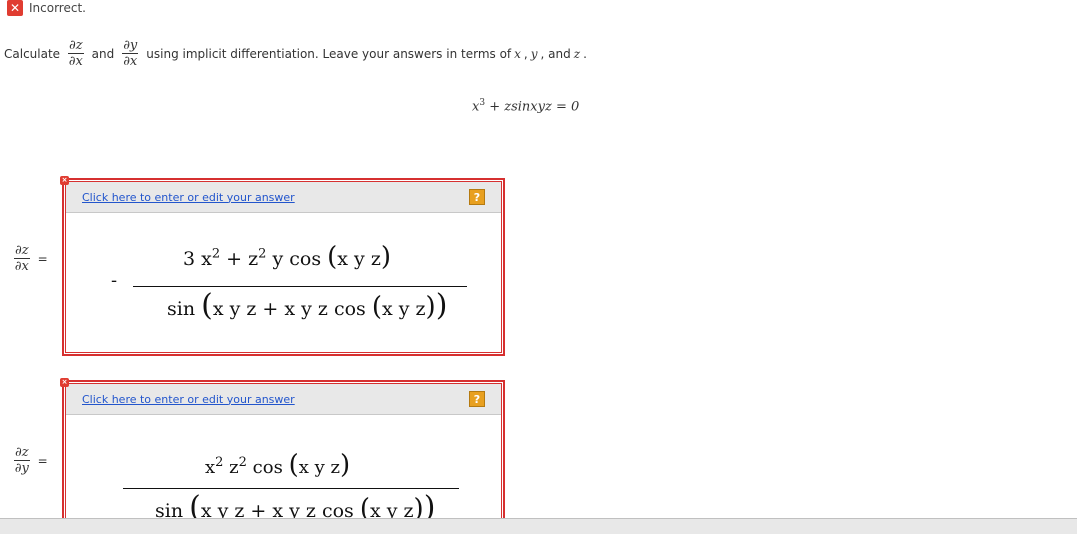 The image size is (1077, 534). What do you see at coordinates (103, 53) in the screenshot?
I see `and-label: and` at bounding box center [103, 53].